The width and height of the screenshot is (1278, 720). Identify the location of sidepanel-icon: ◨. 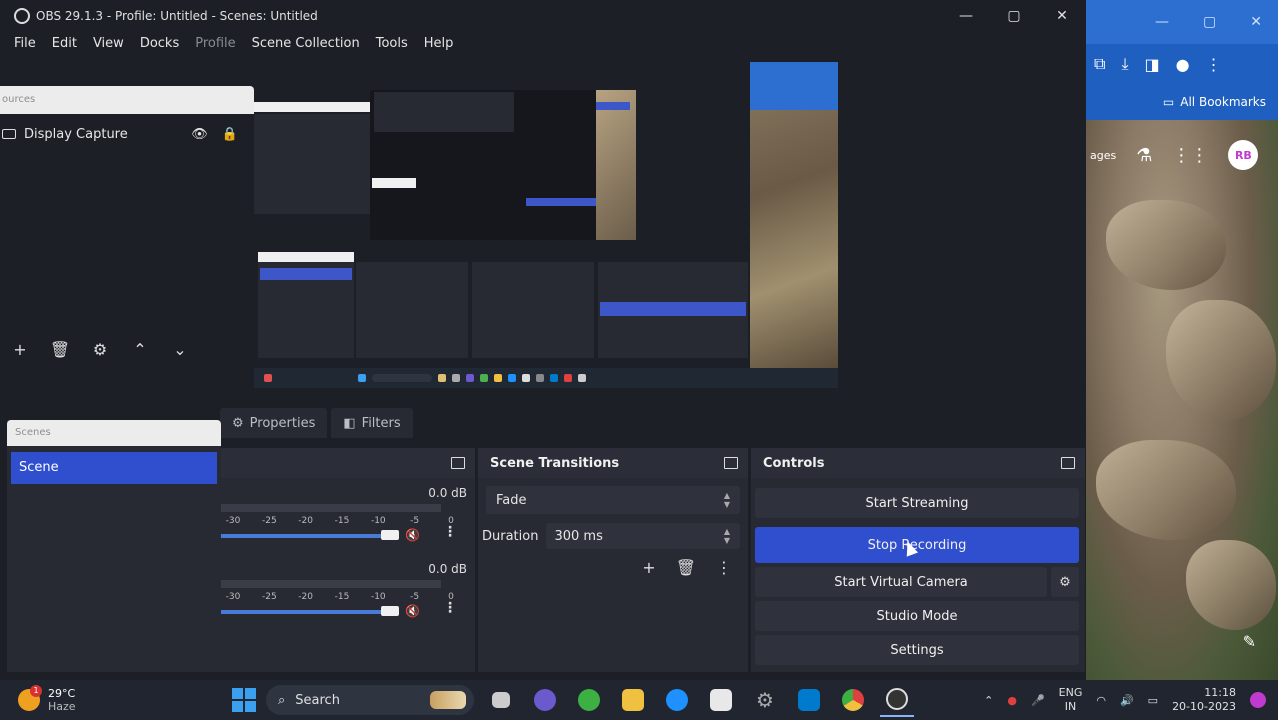
(1152, 64).